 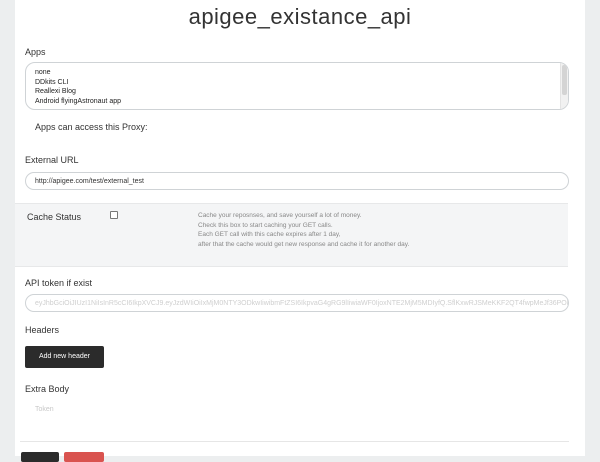 What do you see at coordinates (78, 92) in the screenshot?
I see `apps-option: Reallexi Blog` at bounding box center [78, 92].